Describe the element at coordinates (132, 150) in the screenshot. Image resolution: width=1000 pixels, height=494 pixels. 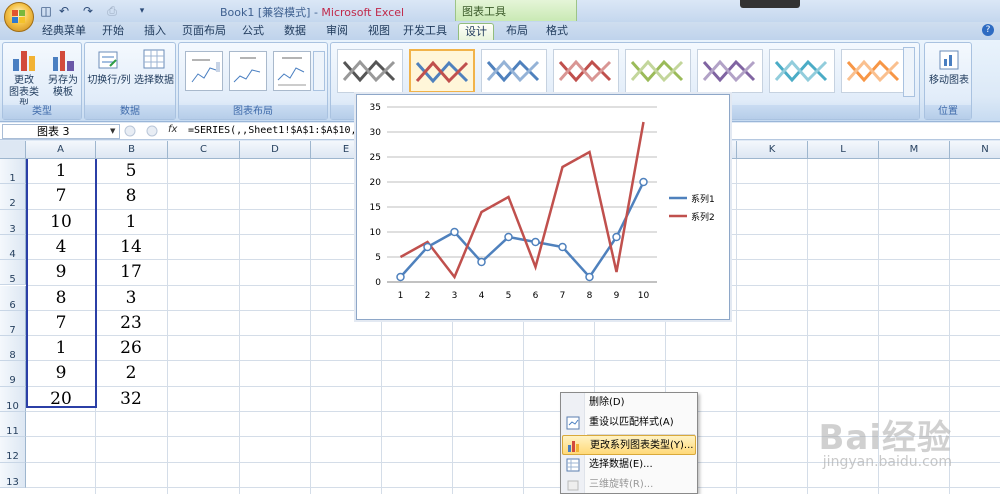
I see `column-header: B` at that location.